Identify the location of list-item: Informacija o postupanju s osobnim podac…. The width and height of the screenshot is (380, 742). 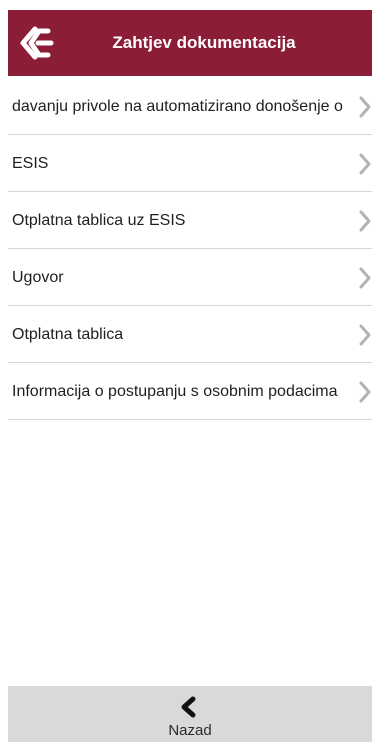
(190, 391).